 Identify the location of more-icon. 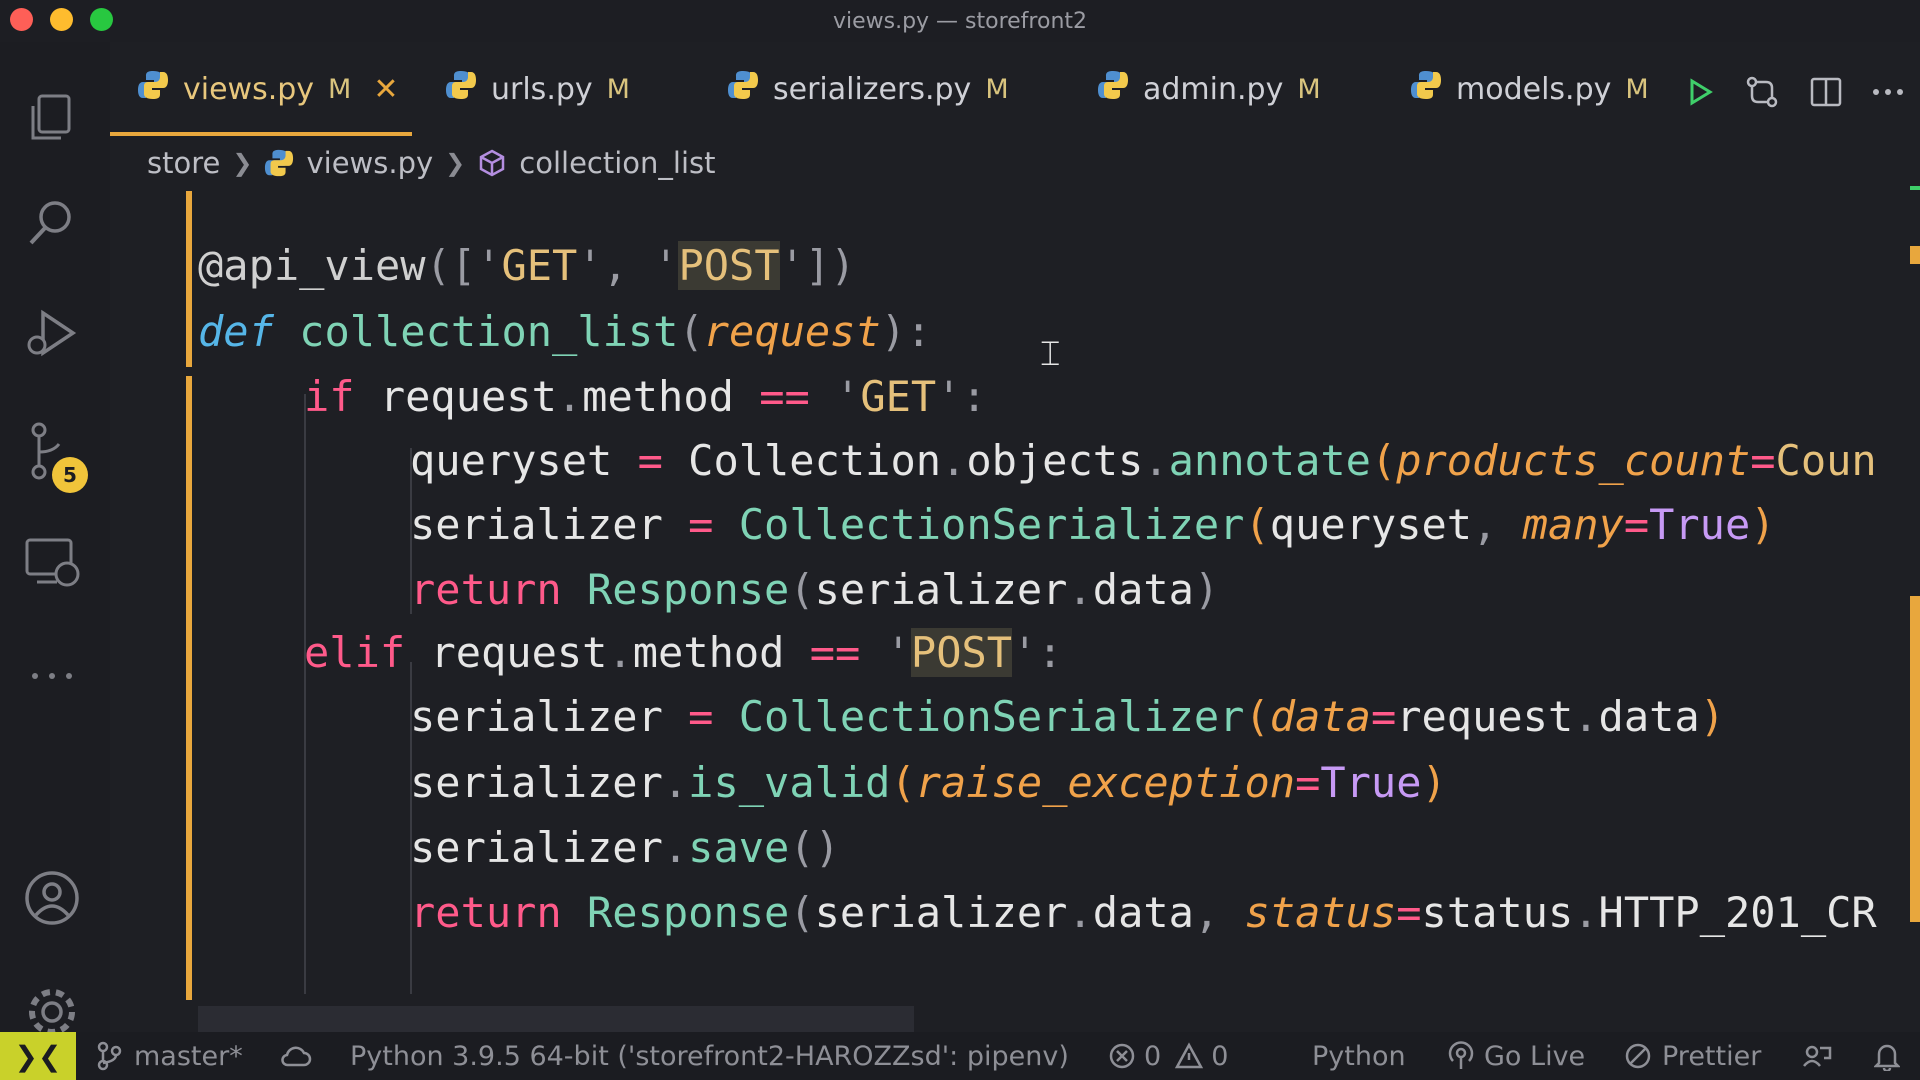
(52, 676).